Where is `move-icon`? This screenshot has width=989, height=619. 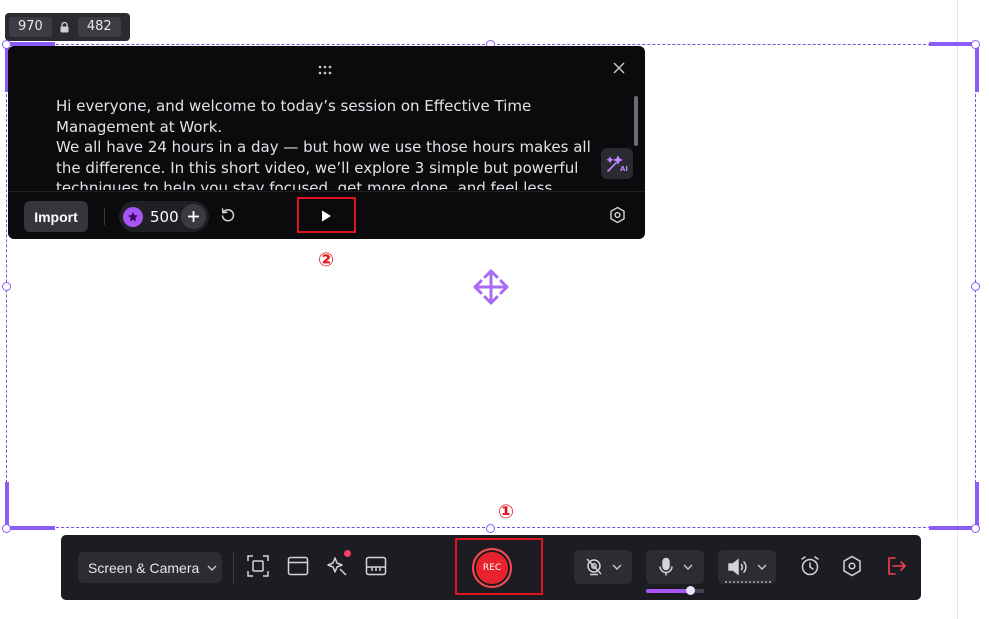 move-icon is located at coordinates (491, 289).